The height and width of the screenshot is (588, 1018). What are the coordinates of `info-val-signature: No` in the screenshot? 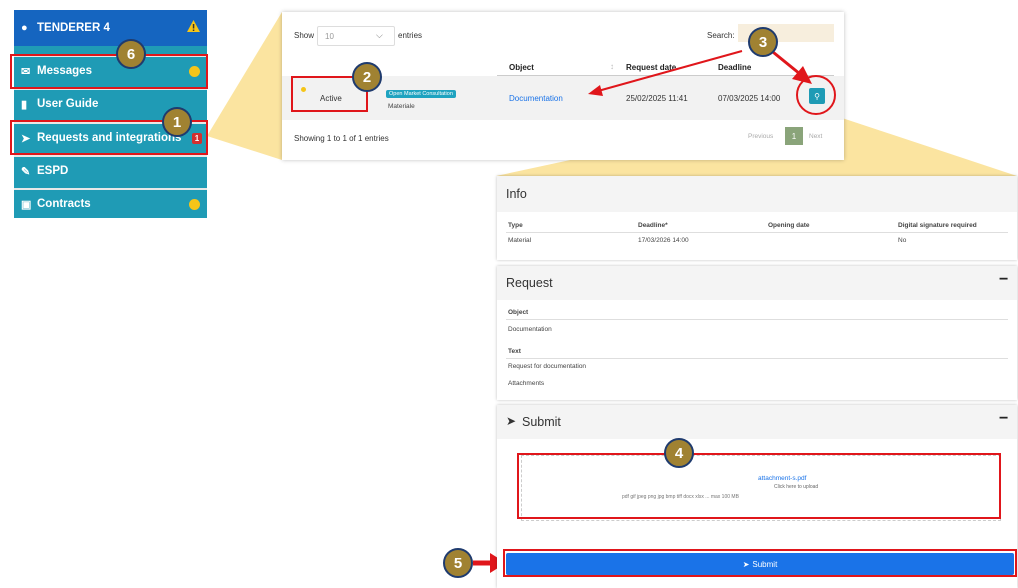 It's located at (902, 240).